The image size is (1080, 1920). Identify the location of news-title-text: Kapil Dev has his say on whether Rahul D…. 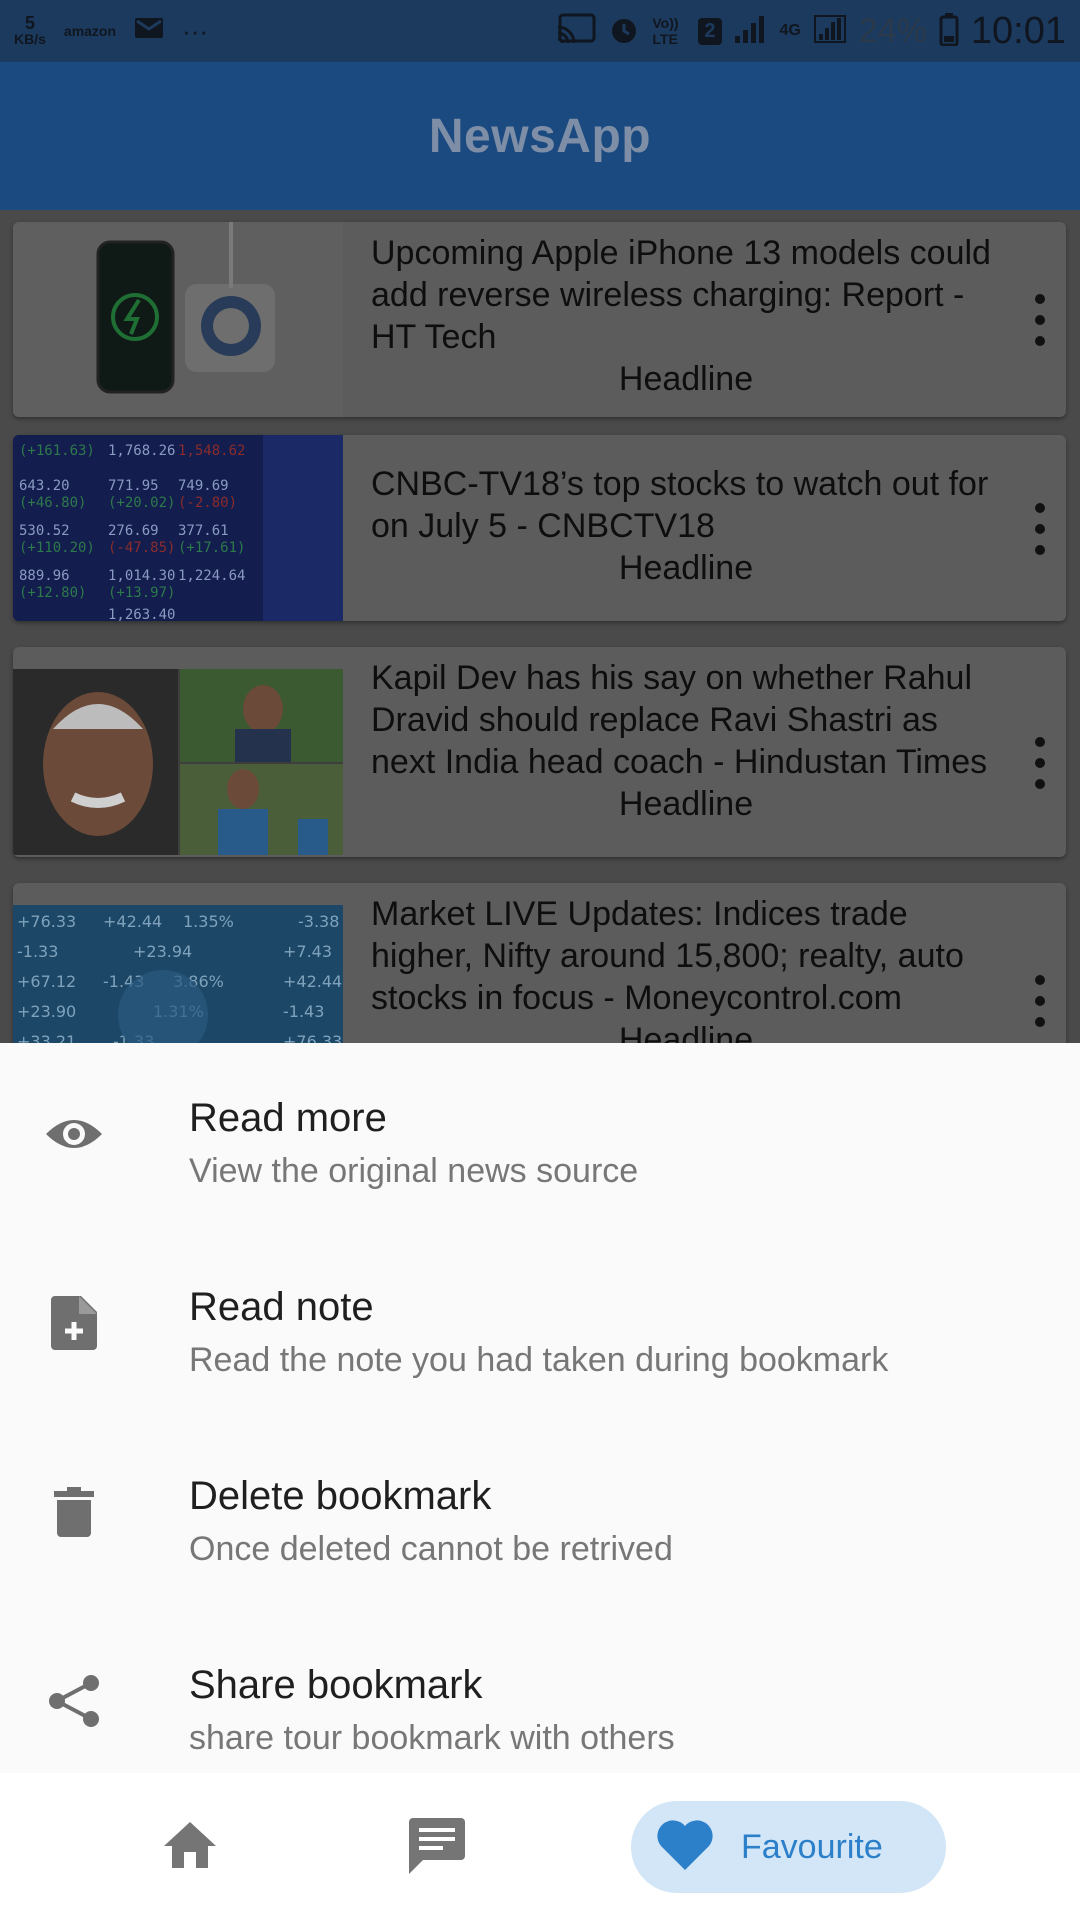
(679, 720).